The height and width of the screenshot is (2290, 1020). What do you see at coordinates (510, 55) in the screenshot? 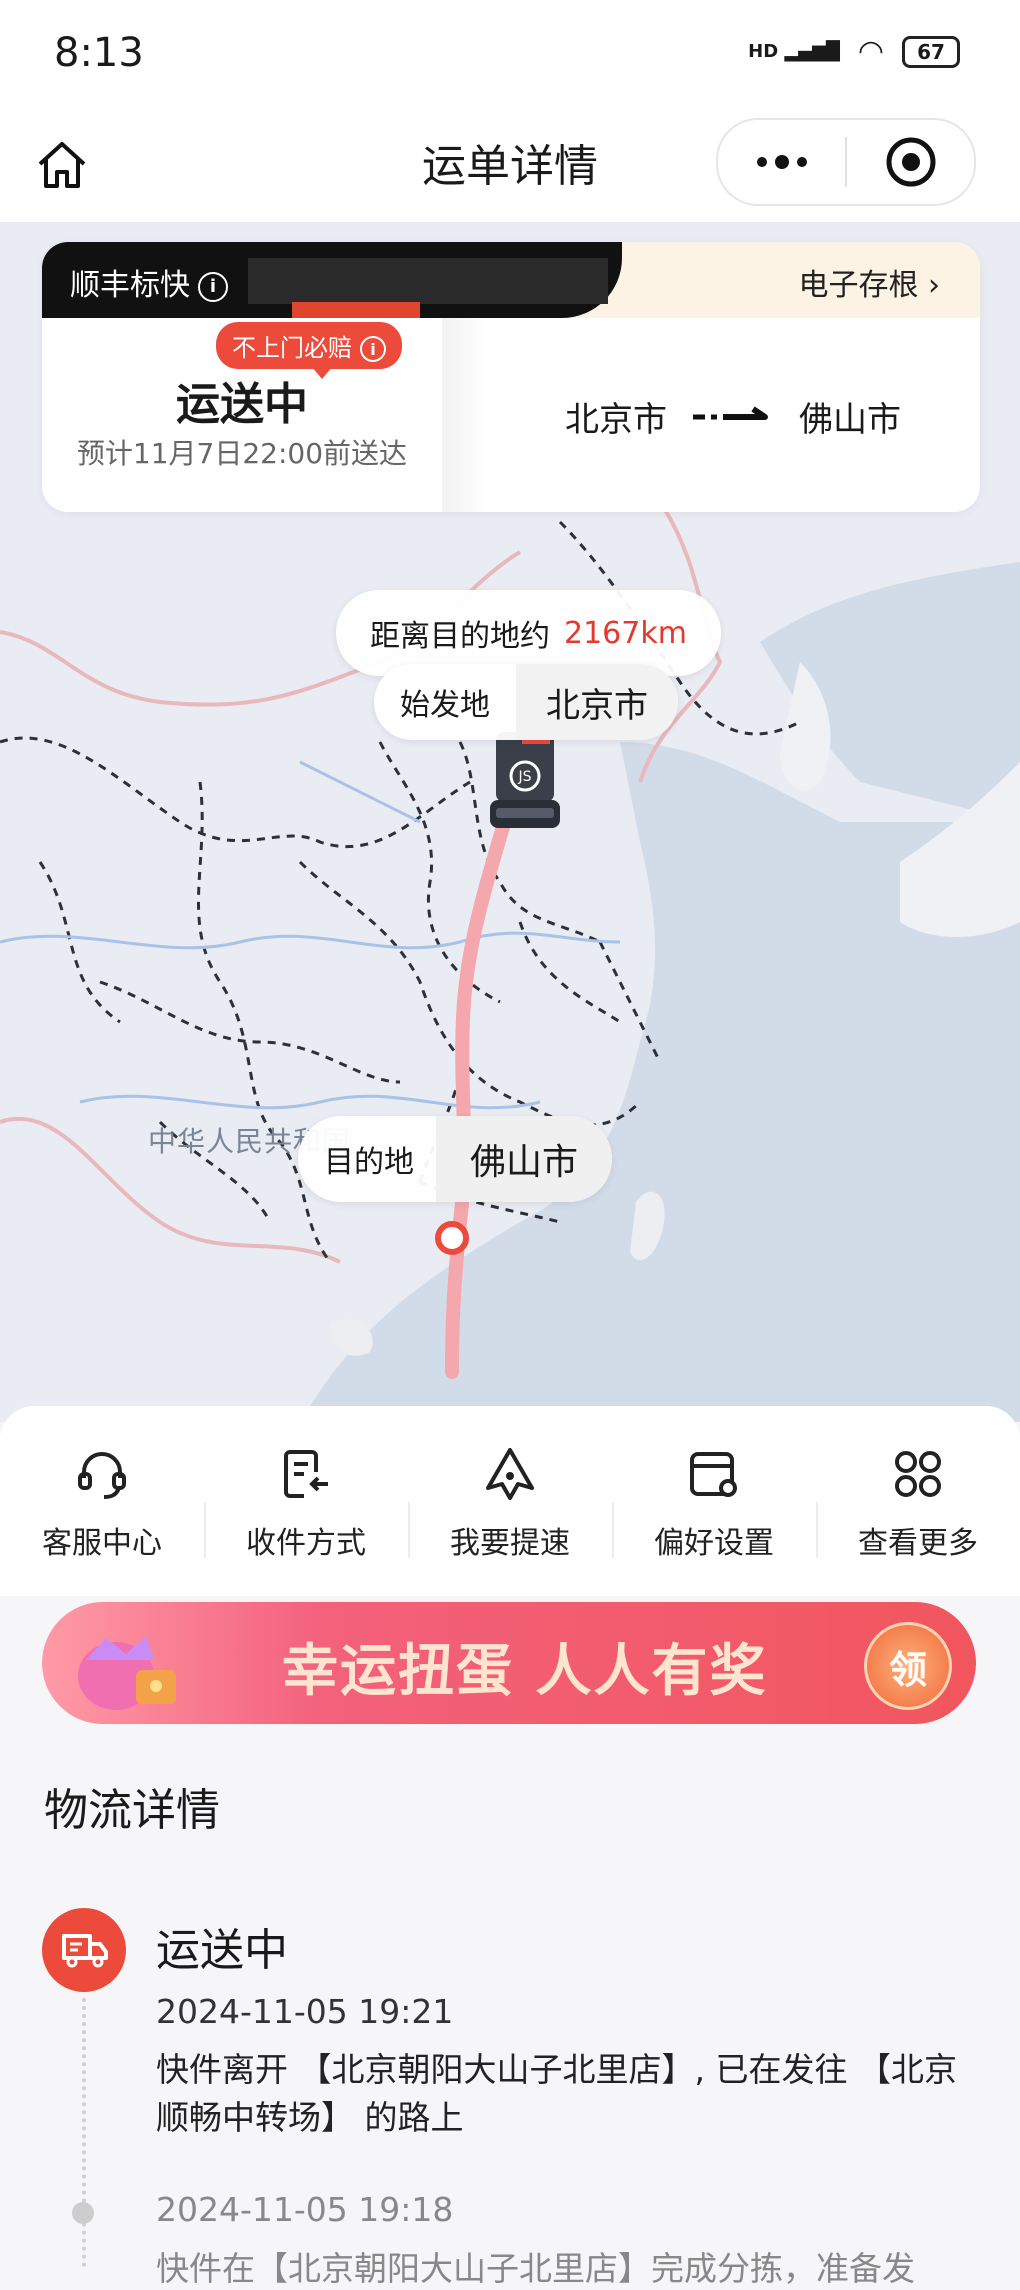
I see `status-bar: 8:13 HD ▂▄▆█ ◠ 67` at bounding box center [510, 55].